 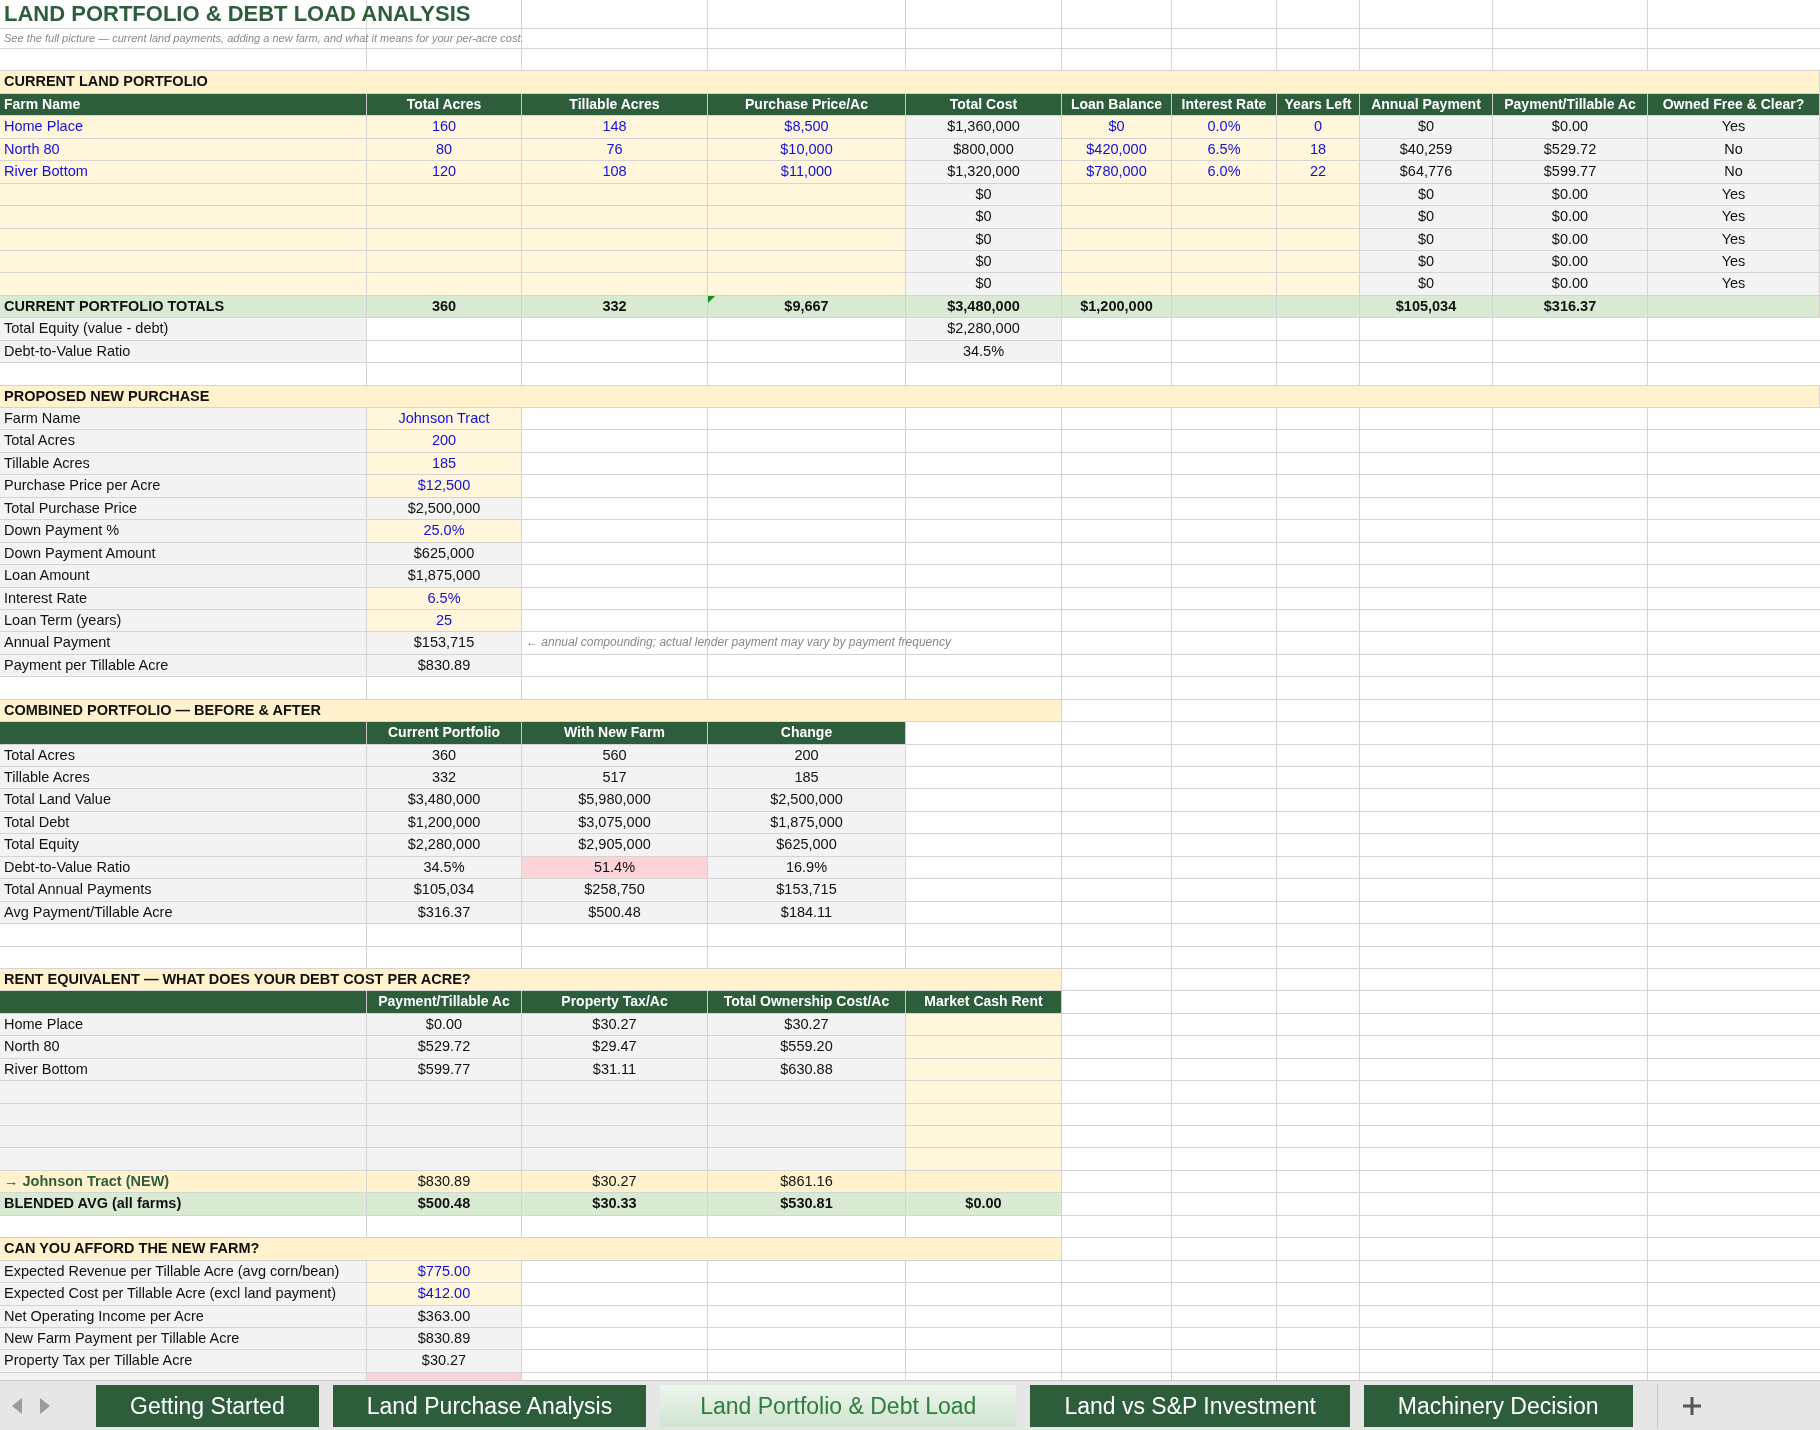 I want to click on table-cell: $30.27, so click(x=615, y=1181).